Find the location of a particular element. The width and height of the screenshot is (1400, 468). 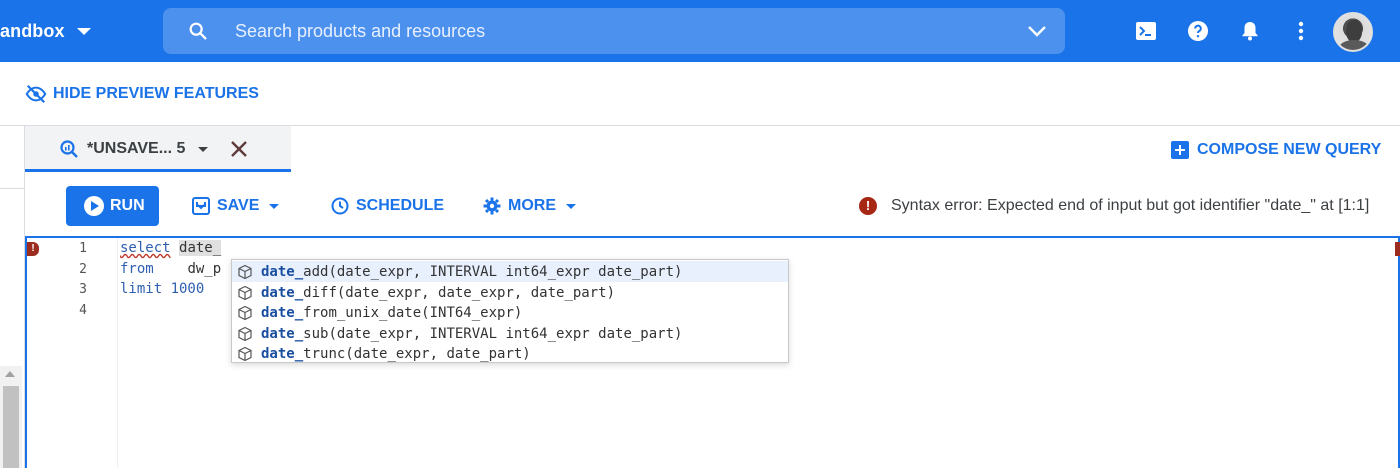

line-error-marker-icon: ! is located at coordinates (33, 249).